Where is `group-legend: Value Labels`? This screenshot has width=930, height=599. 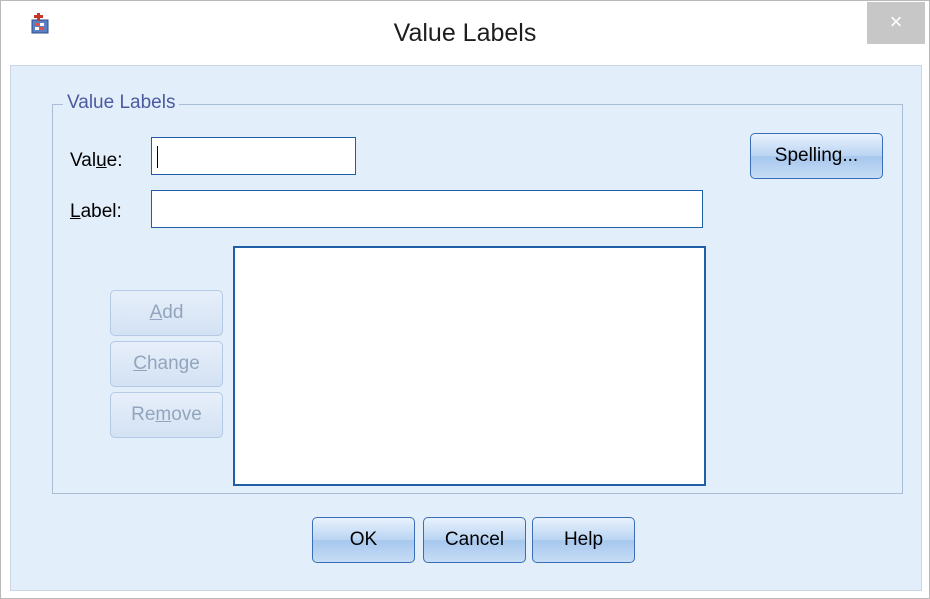 group-legend: Value Labels is located at coordinates (121, 103).